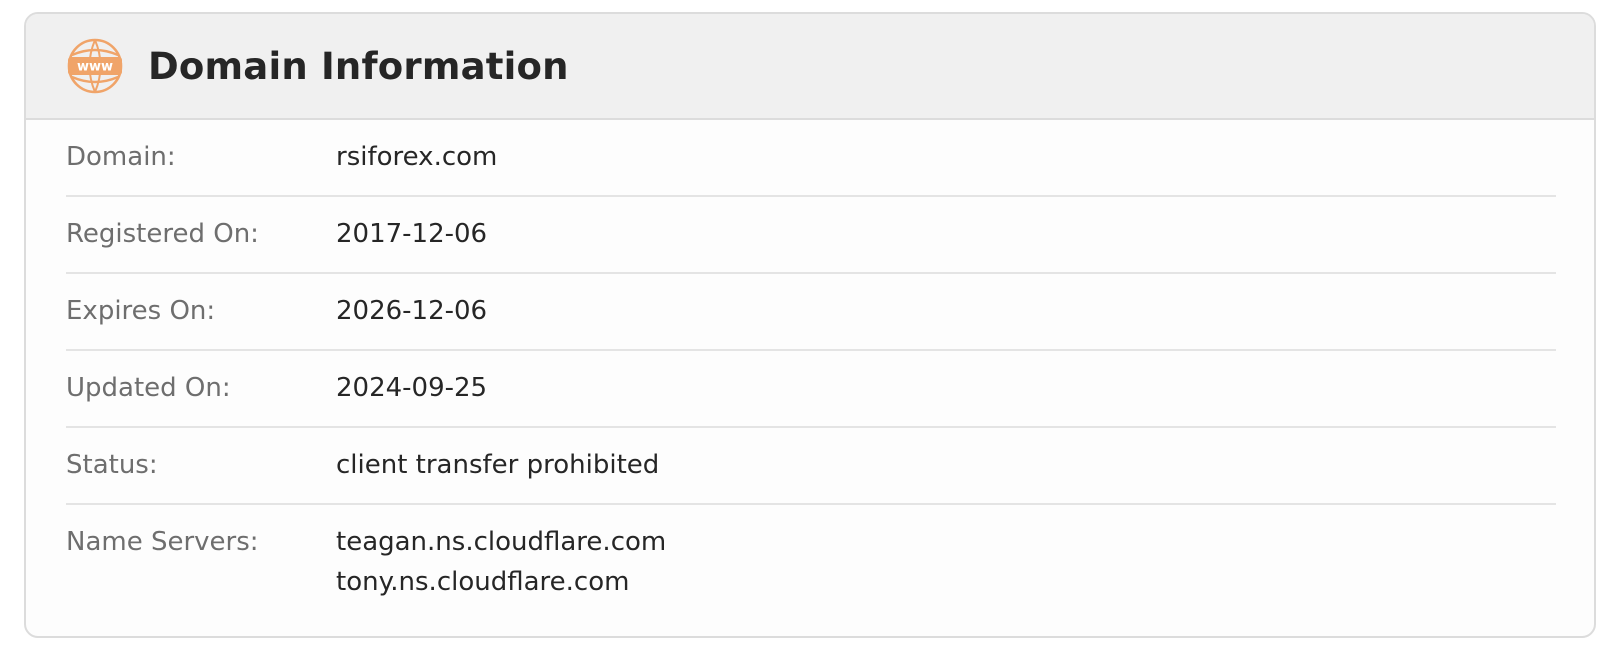 The width and height of the screenshot is (1622, 654). I want to click on info-row-status: Status: client transfer prohibited, so click(811, 466).